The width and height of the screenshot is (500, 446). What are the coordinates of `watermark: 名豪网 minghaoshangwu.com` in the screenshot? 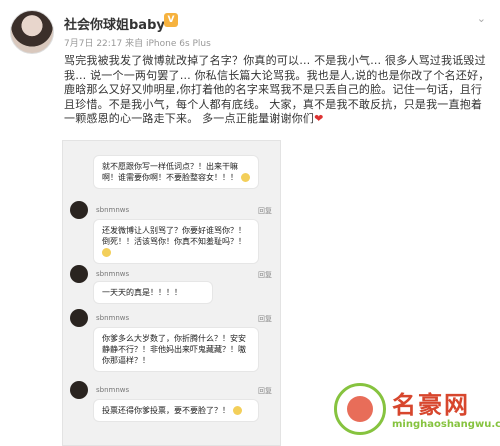 It's located at (417, 411).